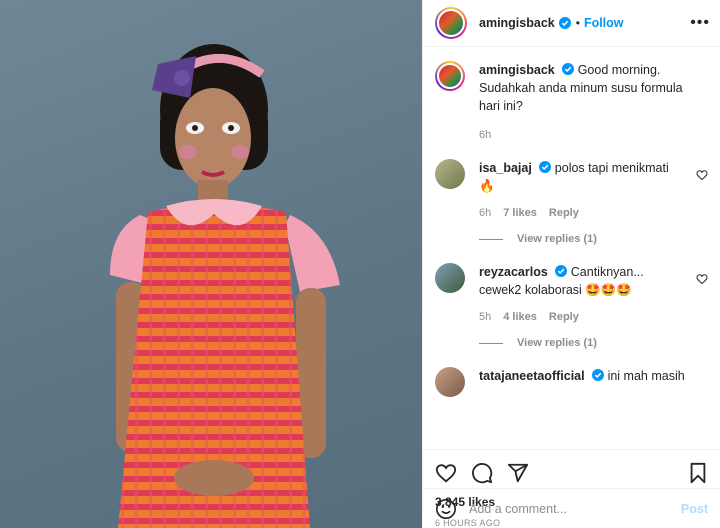 Image resolution: width=720 pixels, height=528 pixels. Describe the element at coordinates (700, 23) in the screenshot. I see `more-options-icon: •••` at that location.